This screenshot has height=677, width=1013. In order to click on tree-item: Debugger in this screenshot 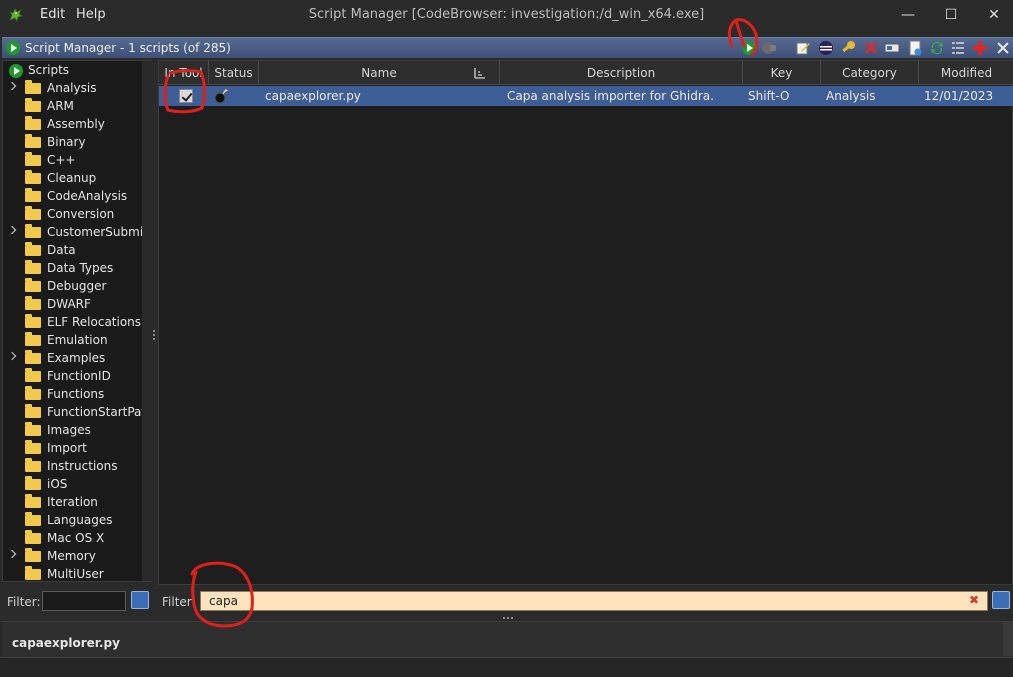, I will do `click(77, 287)`.